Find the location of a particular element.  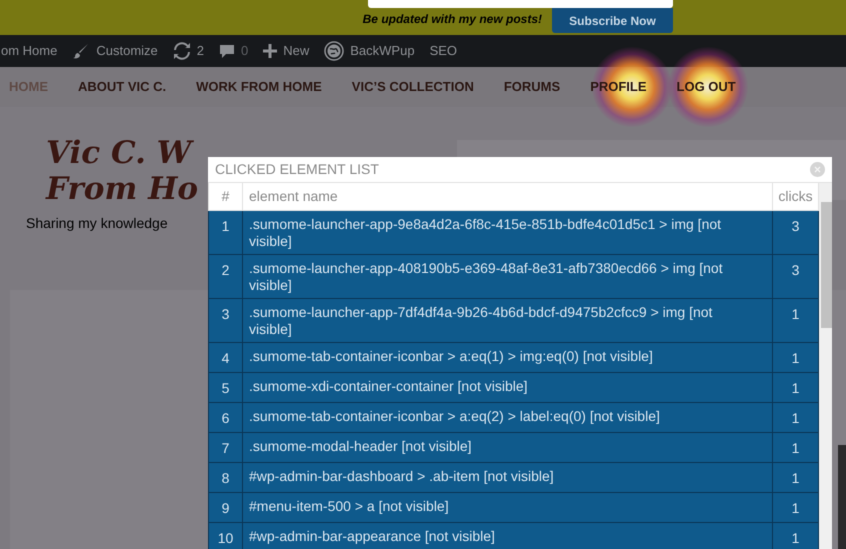

table-cell: 2 is located at coordinates (225, 276).